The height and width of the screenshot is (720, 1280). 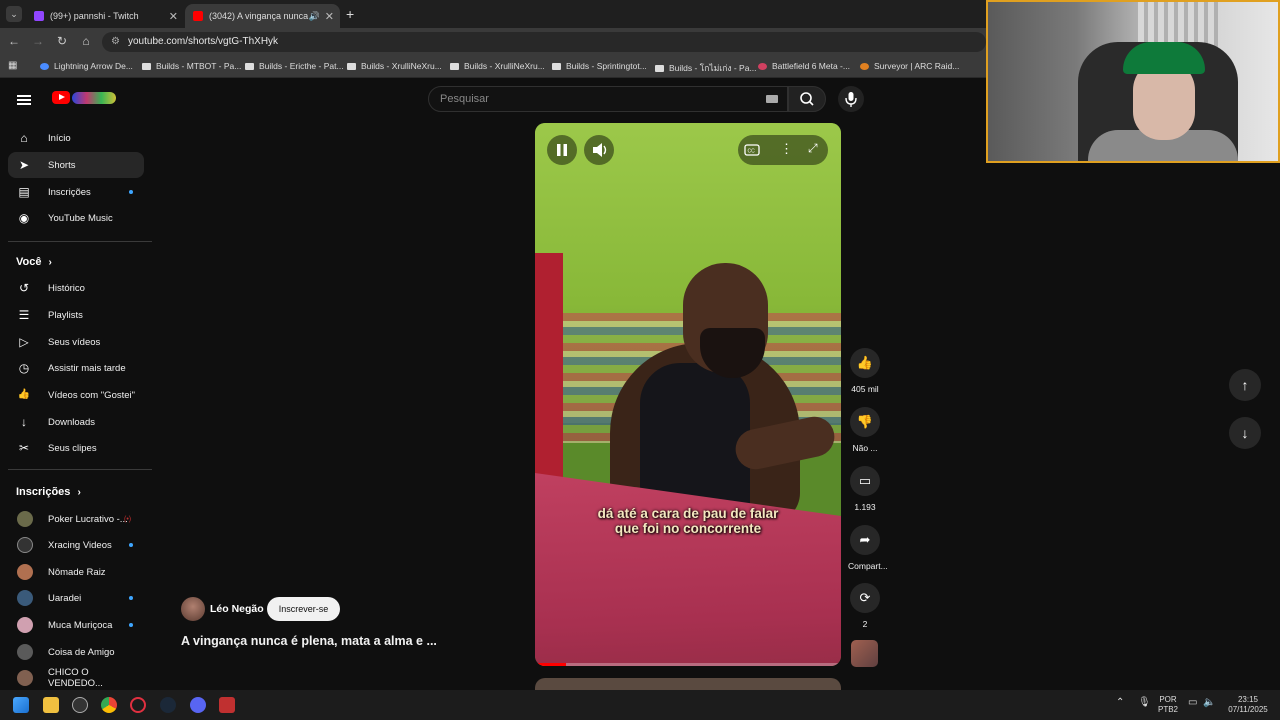 What do you see at coordinates (1245, 433) in the screenshot?
I see `next-short-button: ↓` at bounding box center [1245, 433].